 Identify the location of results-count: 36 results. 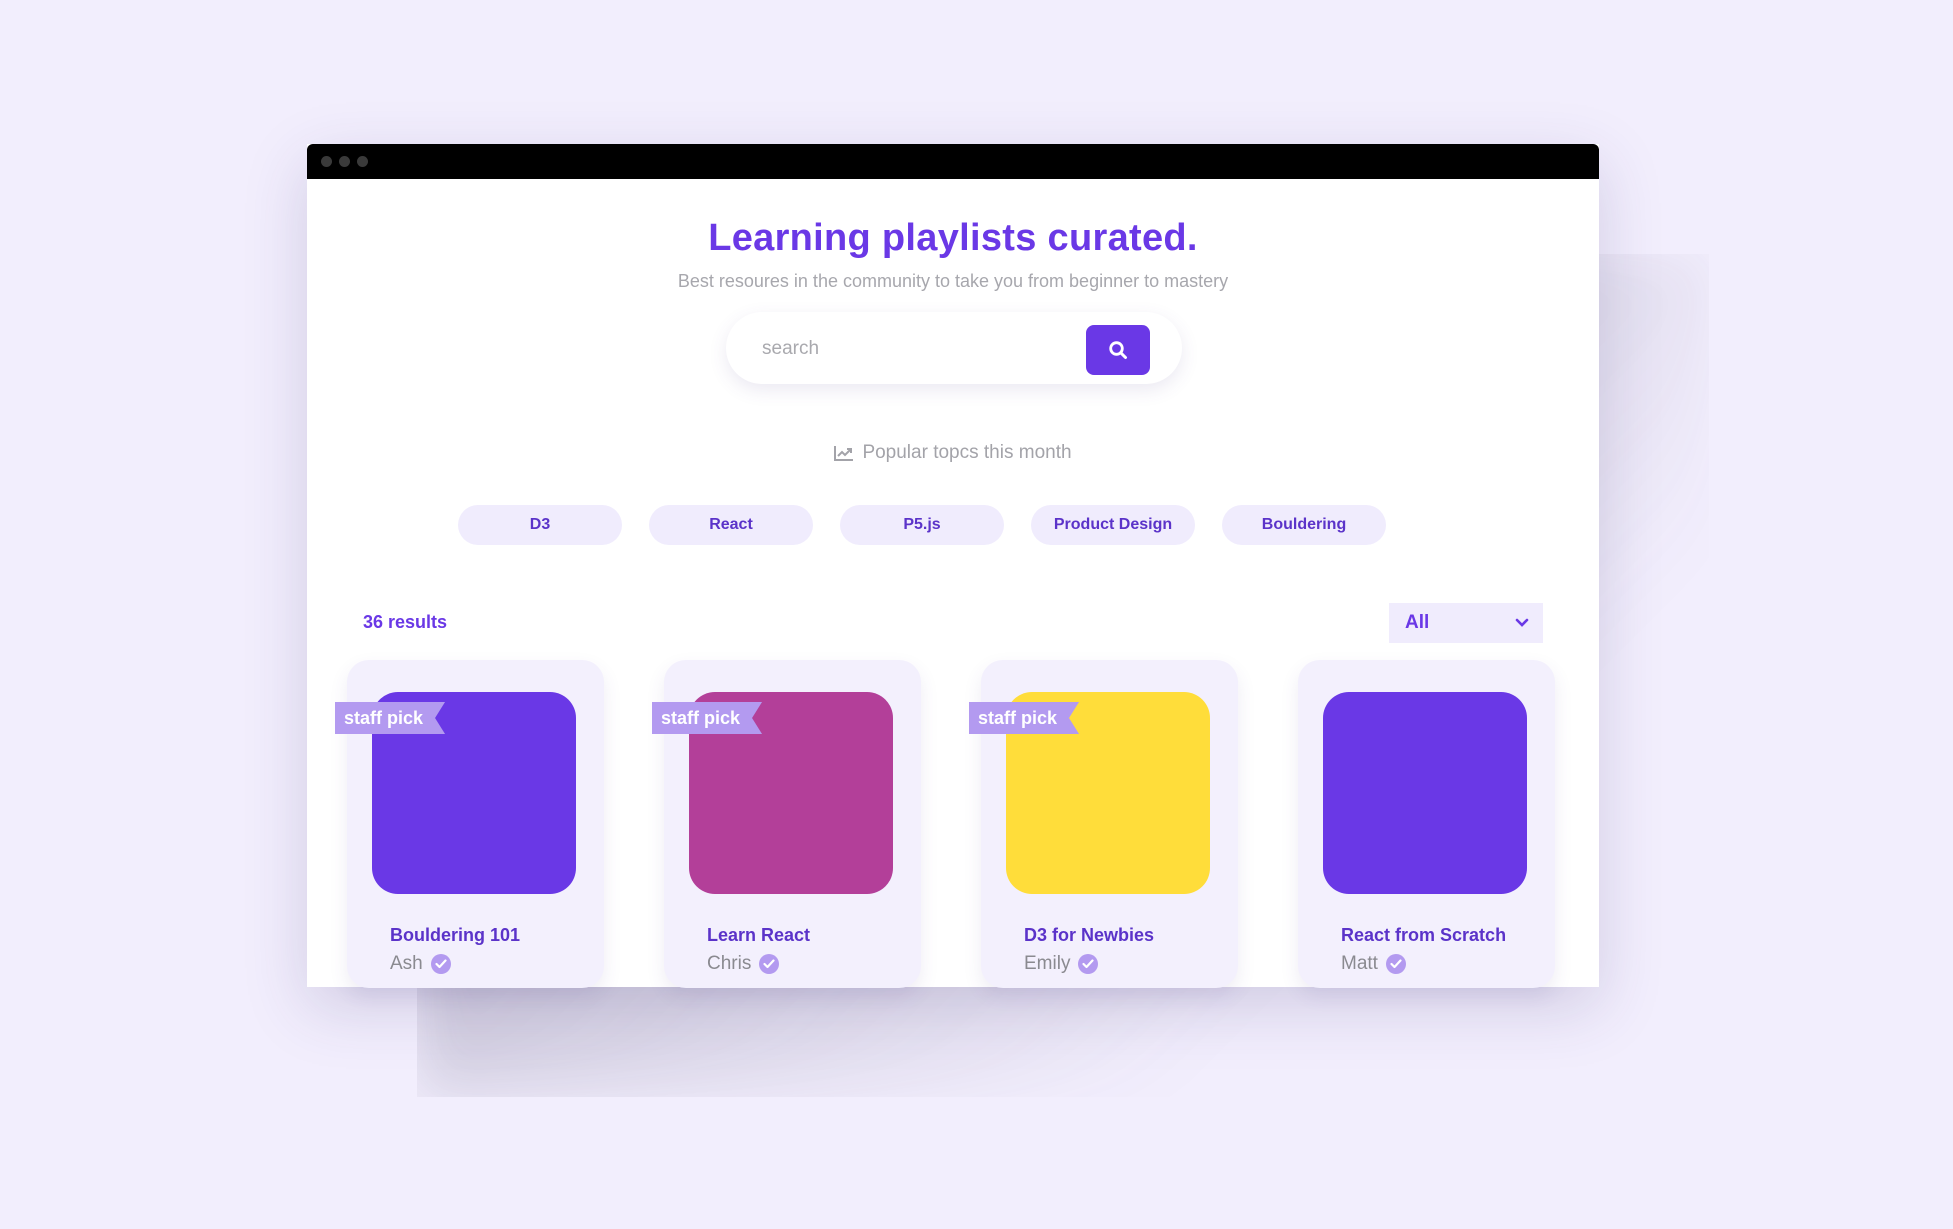
(405, 622).